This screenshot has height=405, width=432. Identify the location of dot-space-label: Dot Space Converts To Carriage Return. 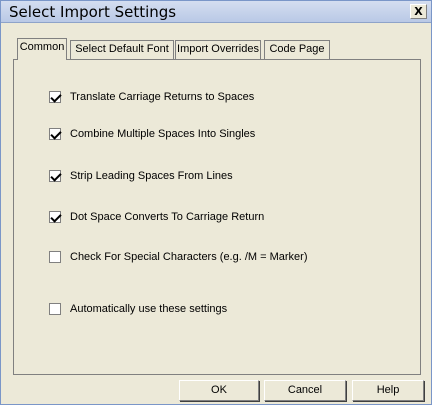
(167, 217).